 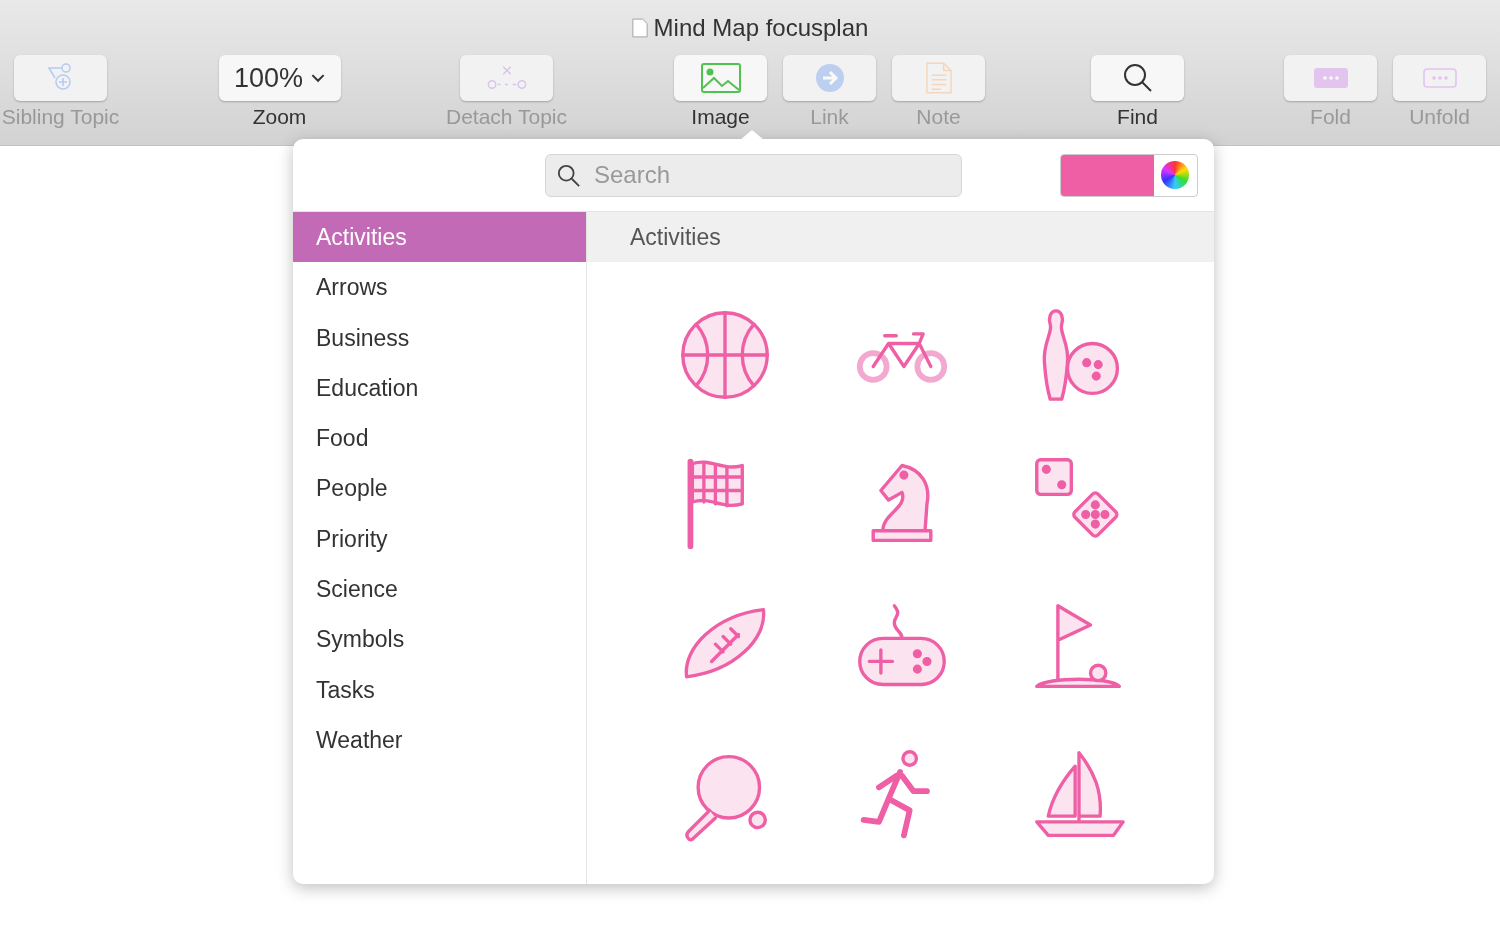 What do you see at coordinates (1175, 175) in the screenshot?
I see `color-wheel-icon` at bounding box center [1175, 175].